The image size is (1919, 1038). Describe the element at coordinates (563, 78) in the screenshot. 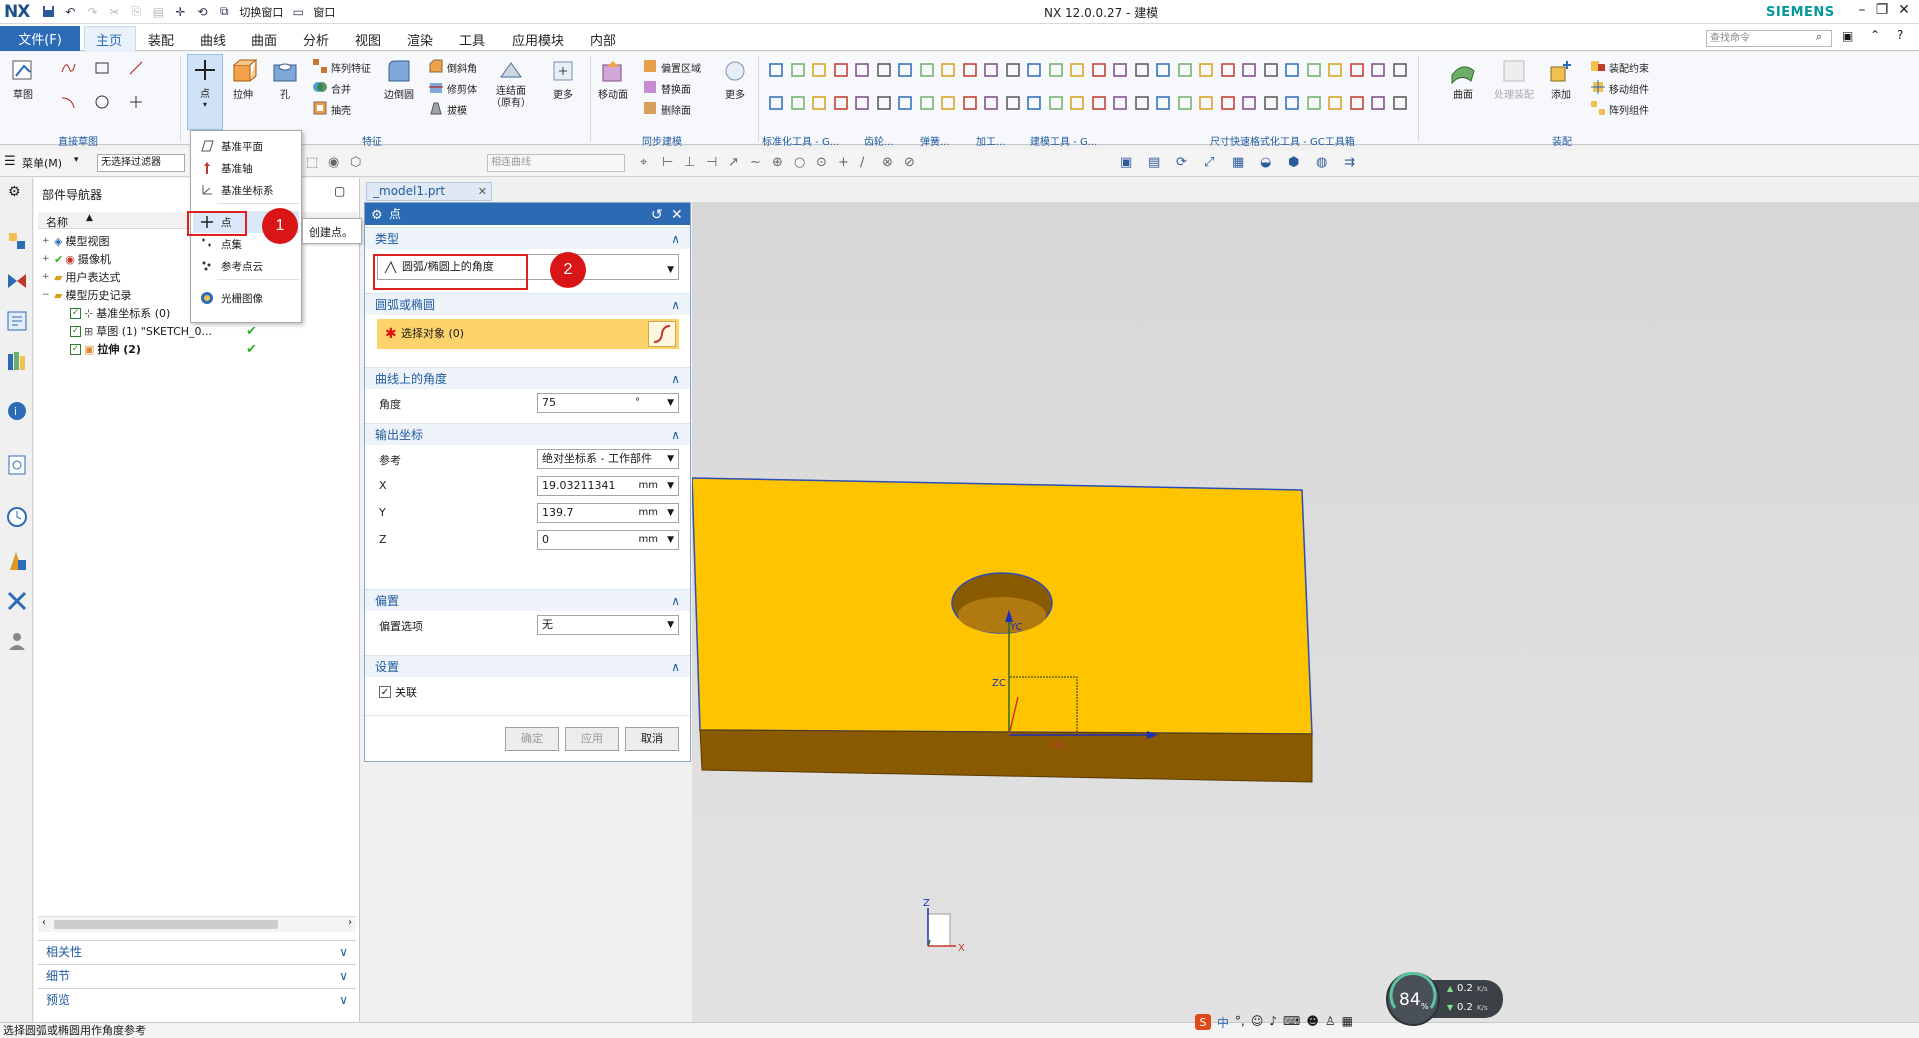

I see `more-features-button: 更多` at that location.